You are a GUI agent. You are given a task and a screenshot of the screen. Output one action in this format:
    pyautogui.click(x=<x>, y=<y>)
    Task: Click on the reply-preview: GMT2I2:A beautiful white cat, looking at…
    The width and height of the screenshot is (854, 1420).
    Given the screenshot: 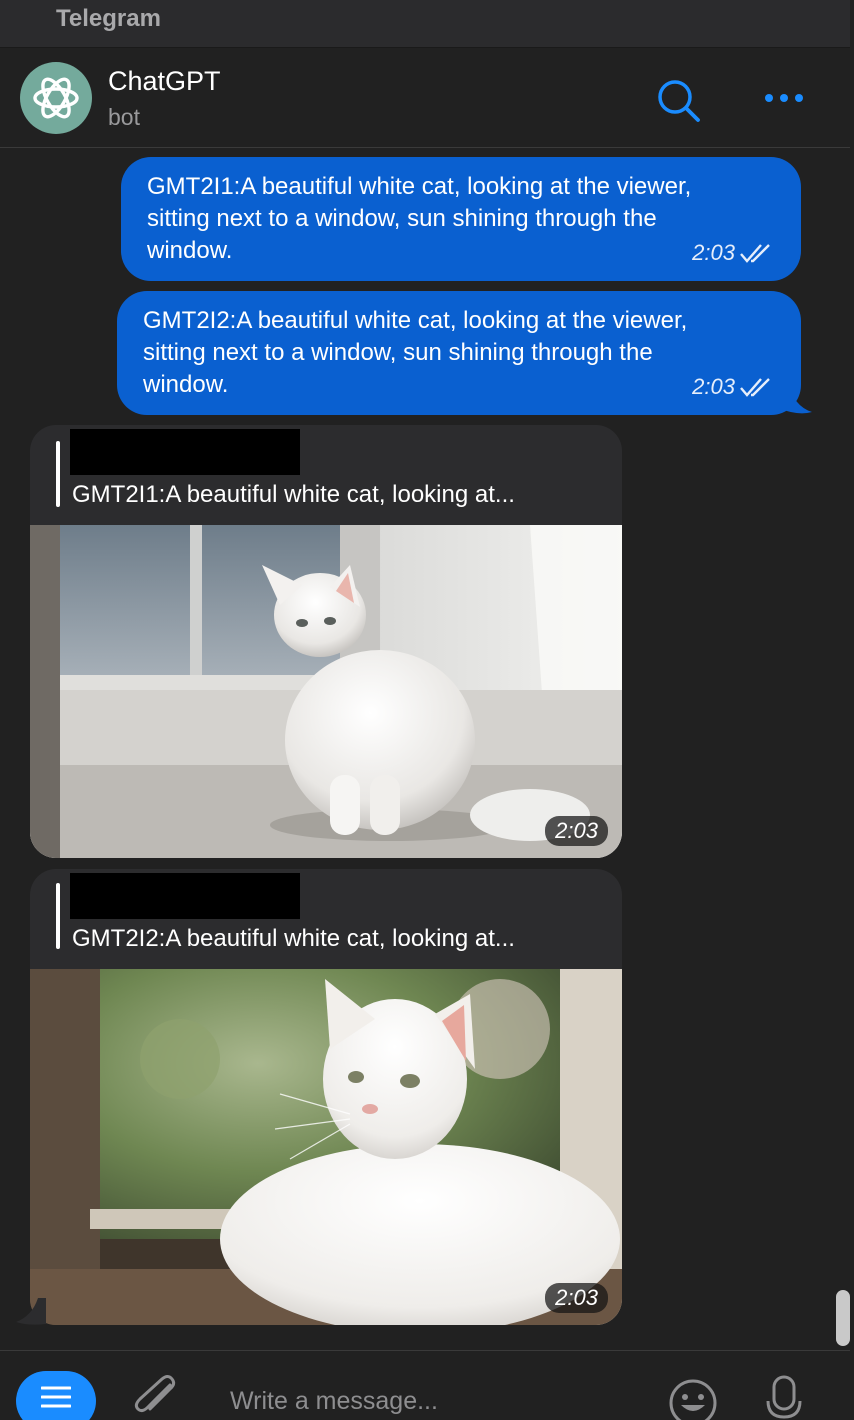 What is the action you would take?
    pyautogui.click(x=293, y=939)
    